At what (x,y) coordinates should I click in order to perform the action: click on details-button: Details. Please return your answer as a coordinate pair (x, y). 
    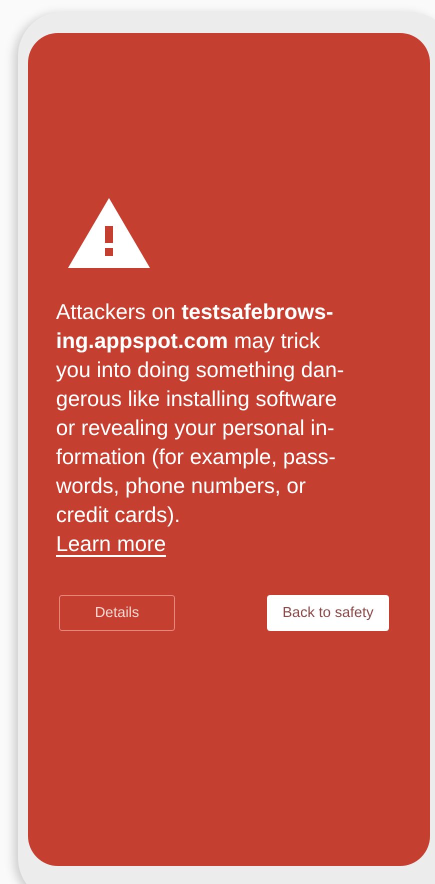
    Looking at the image, I should click on (117, 613).